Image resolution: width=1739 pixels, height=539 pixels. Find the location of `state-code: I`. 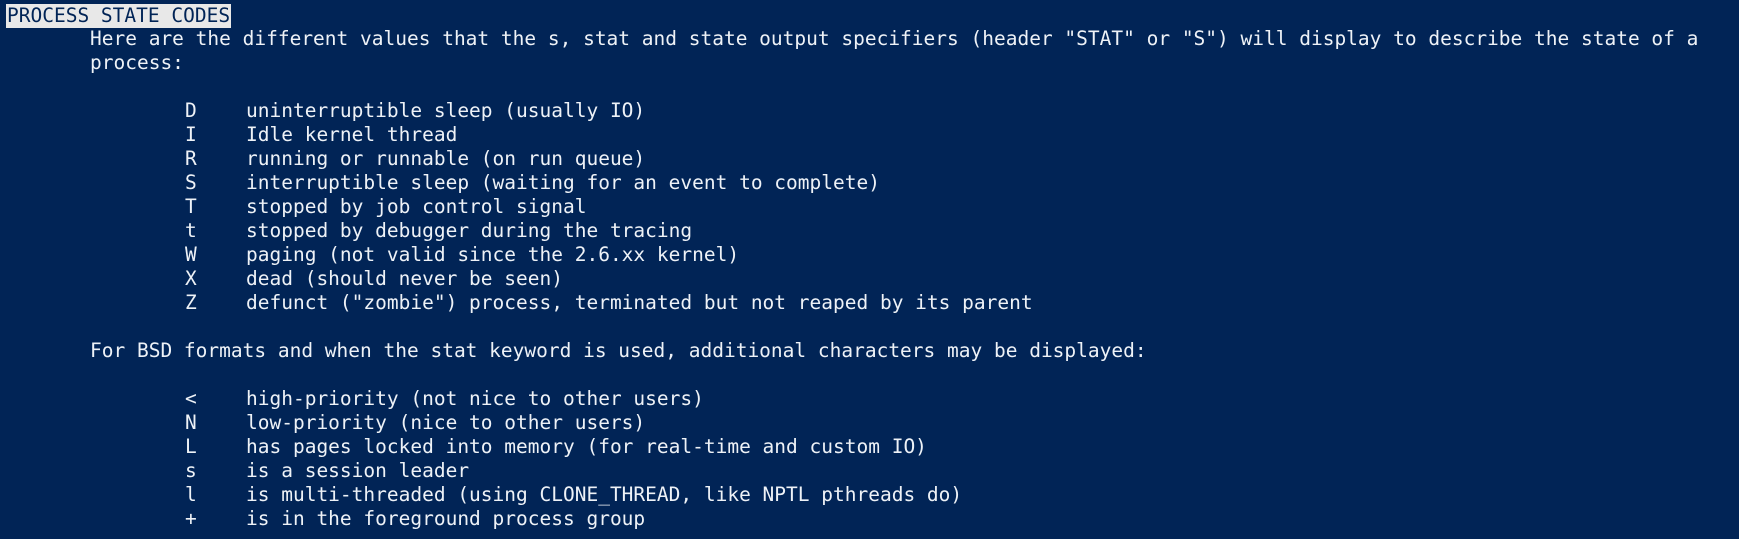

state-code: I is located at coordinates (191, 134).